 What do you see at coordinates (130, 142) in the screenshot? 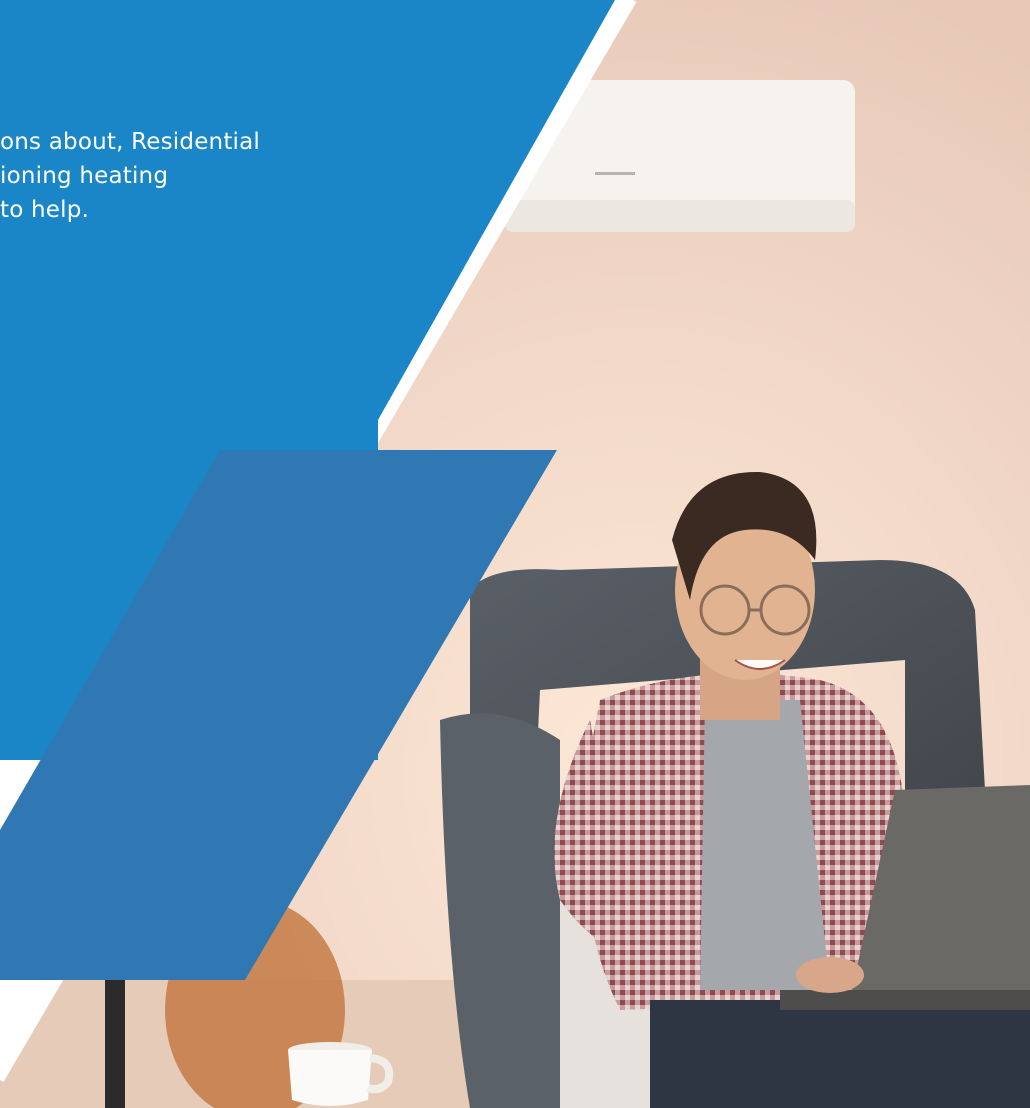
I see `hero-text-line-1: ons about, Residential` at bounding box center [130, 142].